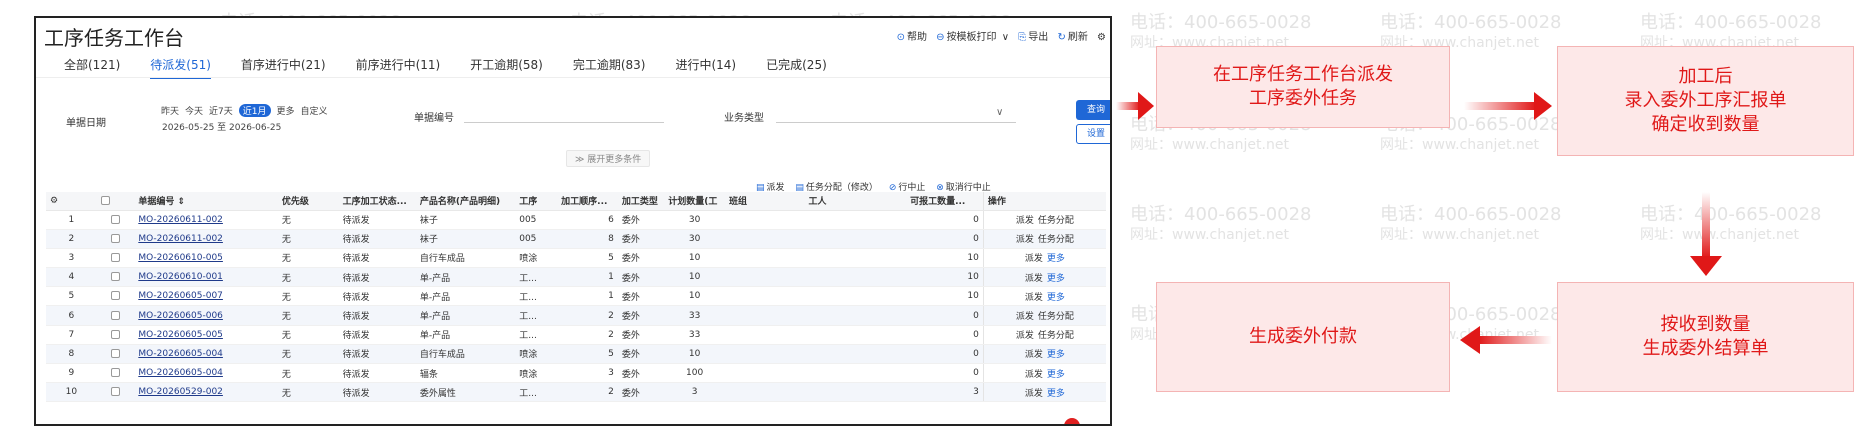 Image resolution: width=1866 pixels, height=446 pixels. I want to click on table-row: 3 MO-20260610-005 无待派发 自行车成品 喷涂 5 委外 10 10 派发 更多, so click(576, 258).